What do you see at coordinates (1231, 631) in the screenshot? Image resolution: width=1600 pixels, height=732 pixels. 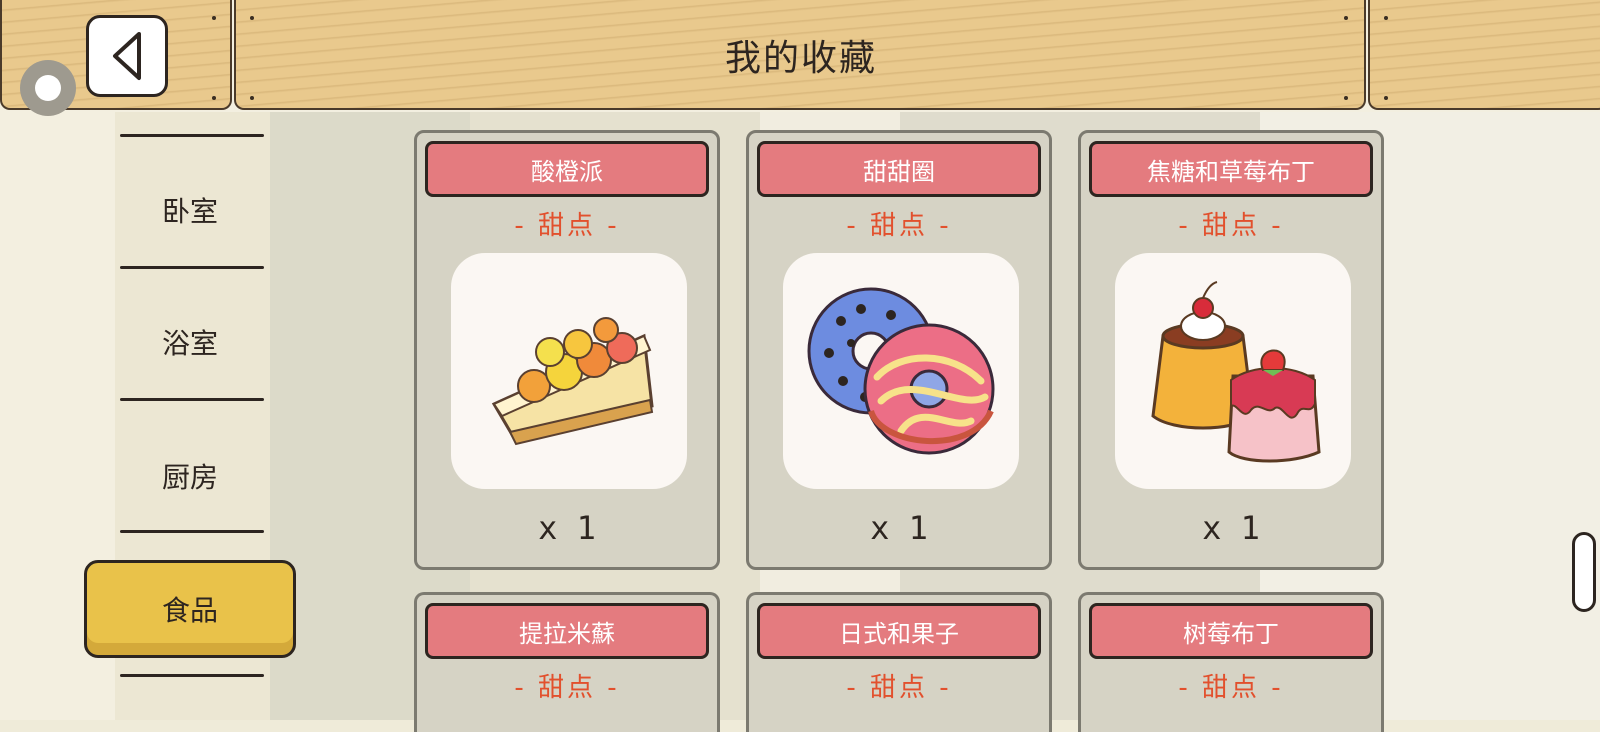 I see `item-name: 树莓布丁` at bounding box center [1231, 631].